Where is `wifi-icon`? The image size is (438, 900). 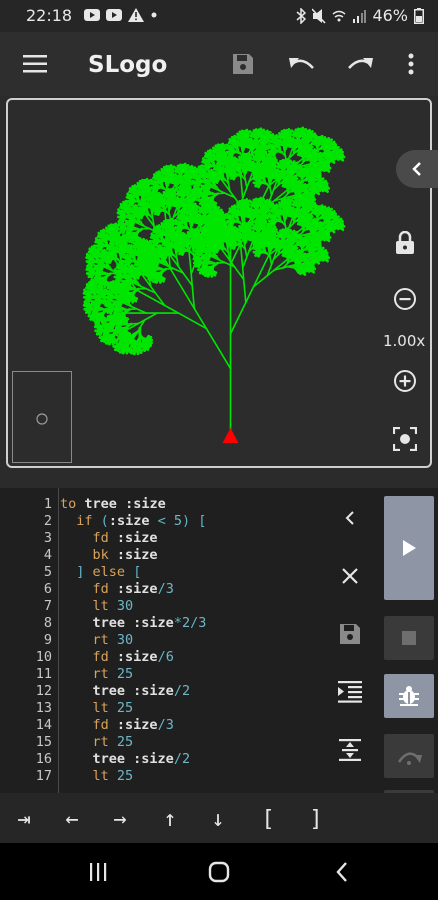
wifi-icon is located at coordinates (339, 15).